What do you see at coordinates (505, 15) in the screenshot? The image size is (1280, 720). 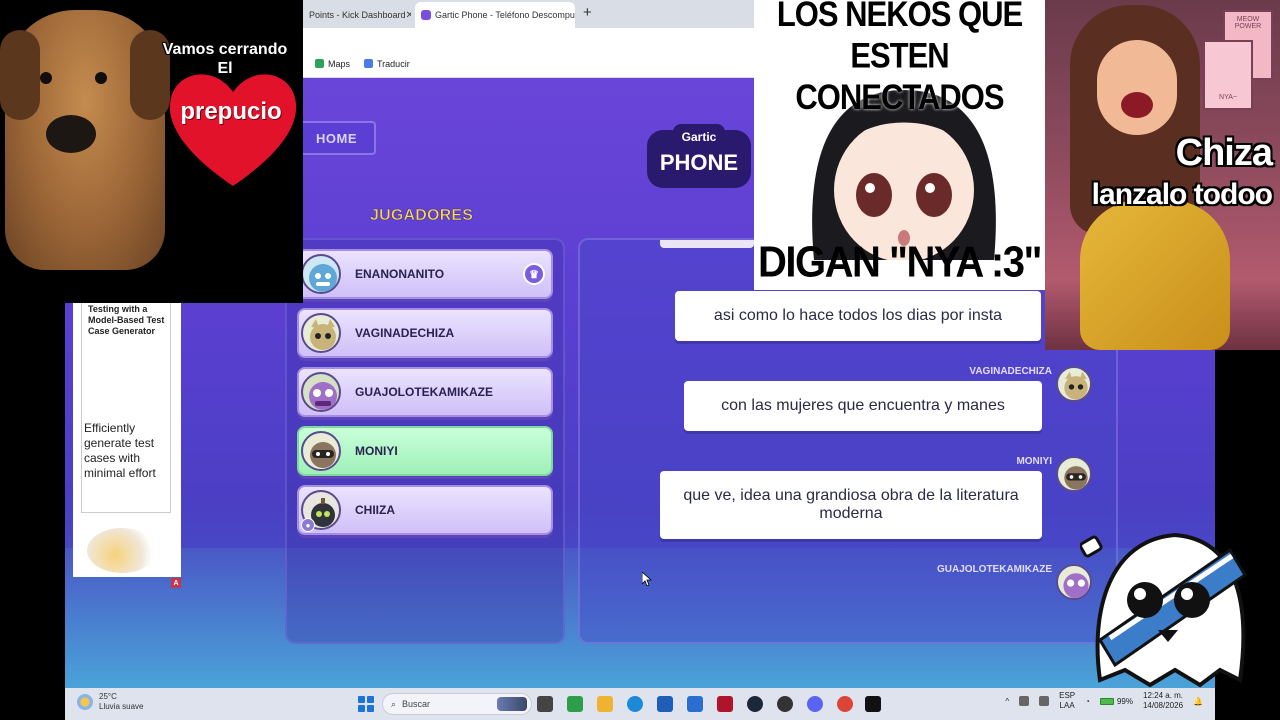 I see `tab-label: Gartic Phone - Teléfono Descompu` at bounding box center [505, 15].